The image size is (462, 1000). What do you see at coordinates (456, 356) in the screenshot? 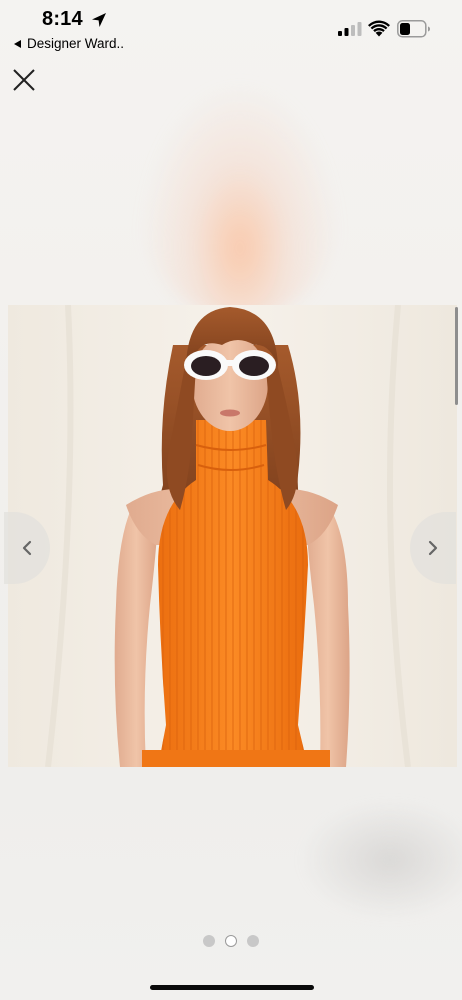
I see `scroll-indicator` at bounding box center [456, 356].